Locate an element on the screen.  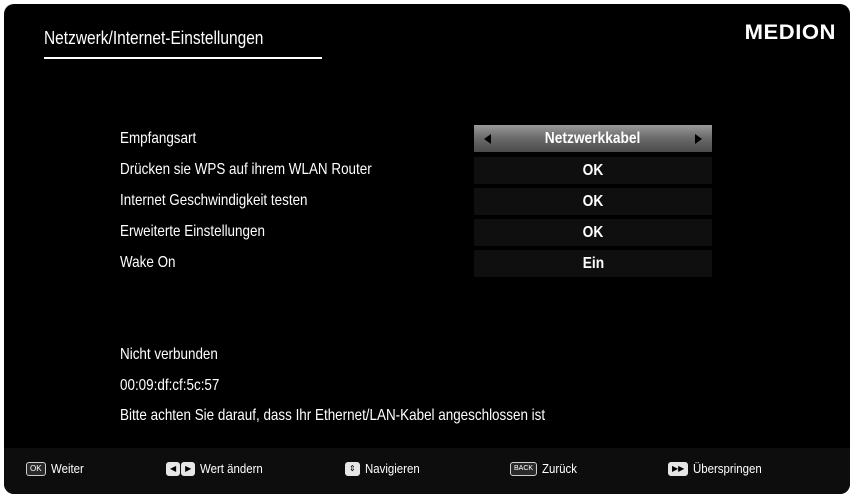
hint-skip: ▶▶ Überspringen is located at coordinates (719, 468).